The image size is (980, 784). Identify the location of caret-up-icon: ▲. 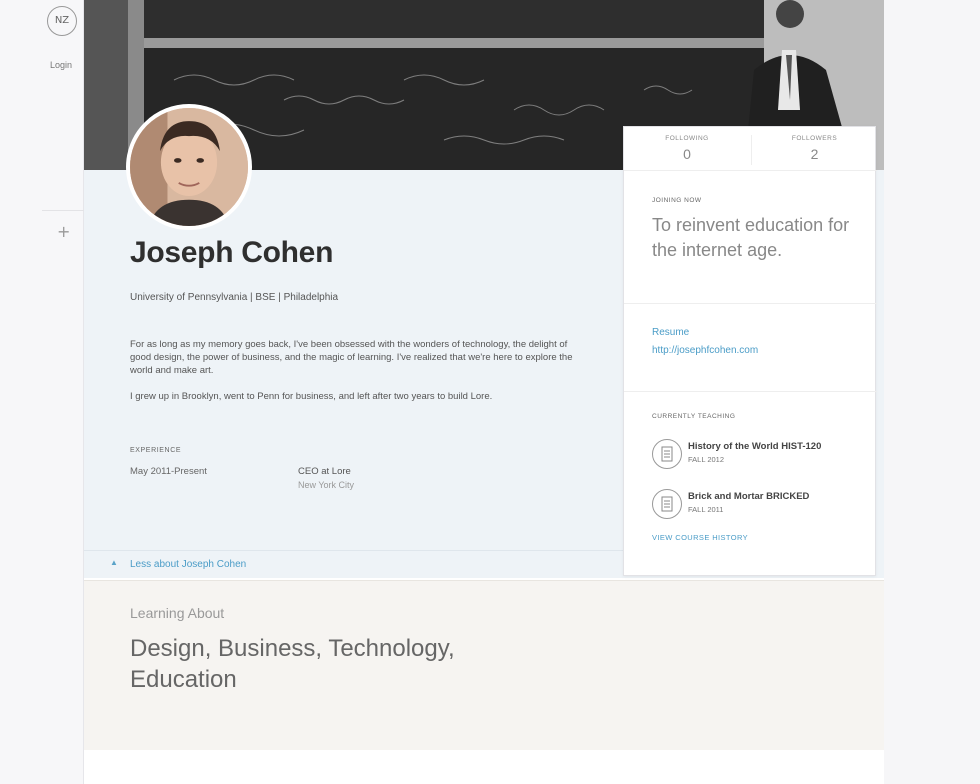
(114, 562).